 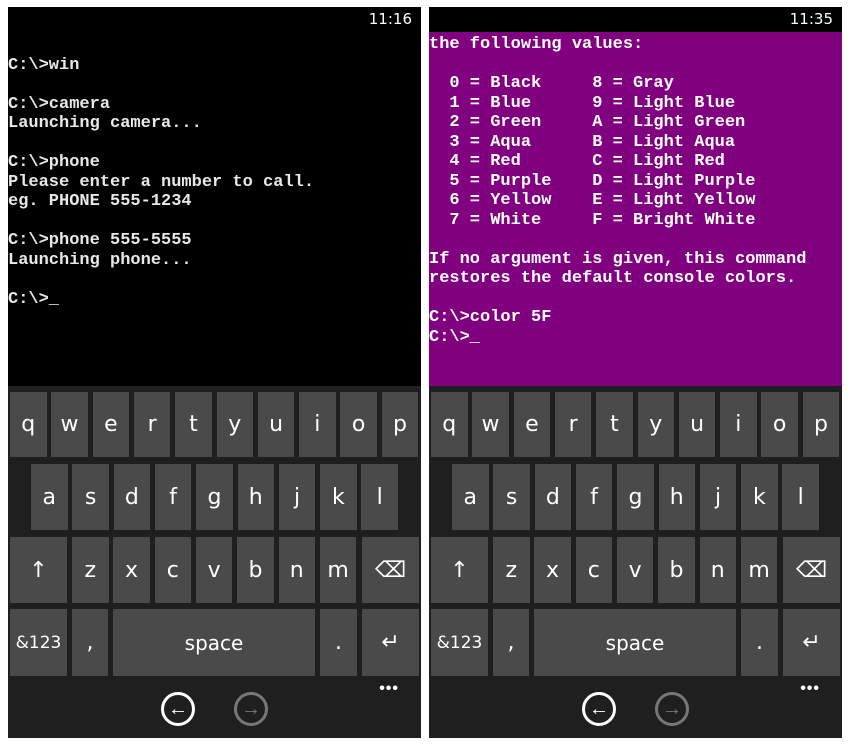 What do you see at coordinates (587, 122) in the screenshot?
I see `console-line: 2 = Green A = Light Green` at bounding box center [587, 122].